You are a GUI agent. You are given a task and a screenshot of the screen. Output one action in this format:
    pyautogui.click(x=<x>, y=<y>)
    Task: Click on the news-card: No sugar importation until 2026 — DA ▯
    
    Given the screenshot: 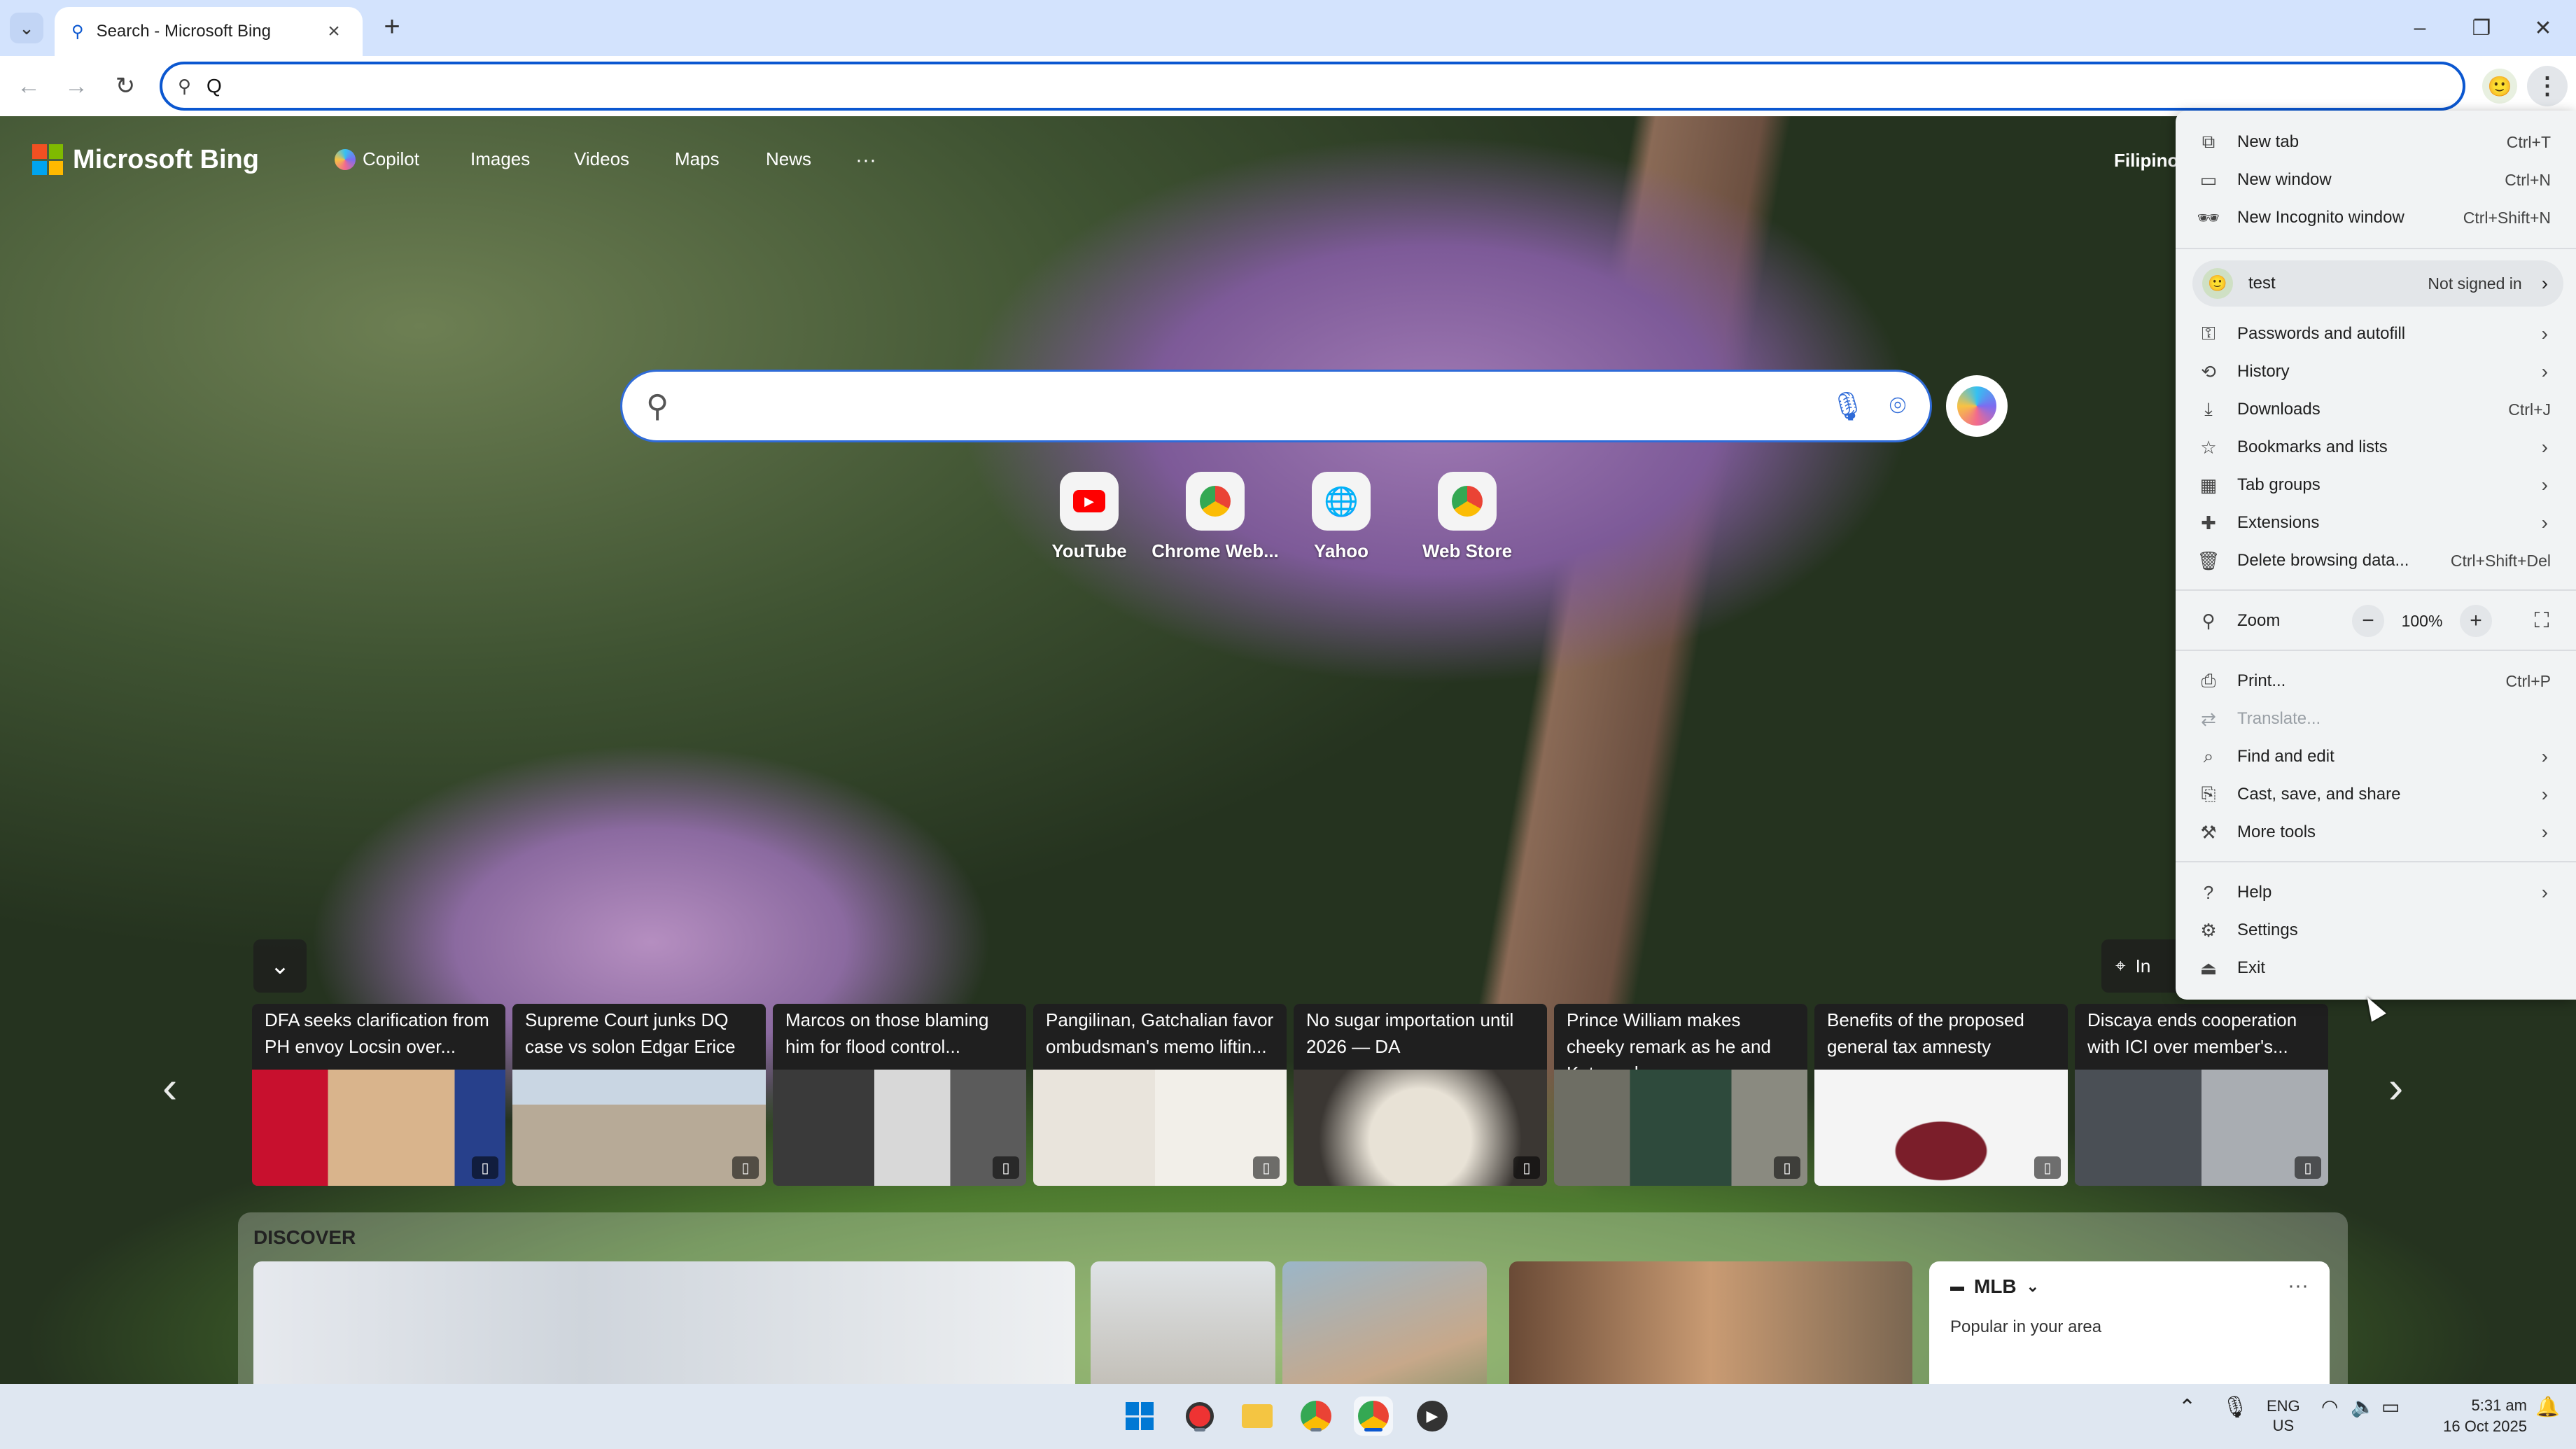 What is the action you would take?
    pyautogui.click(x=1420, y=1095)
    